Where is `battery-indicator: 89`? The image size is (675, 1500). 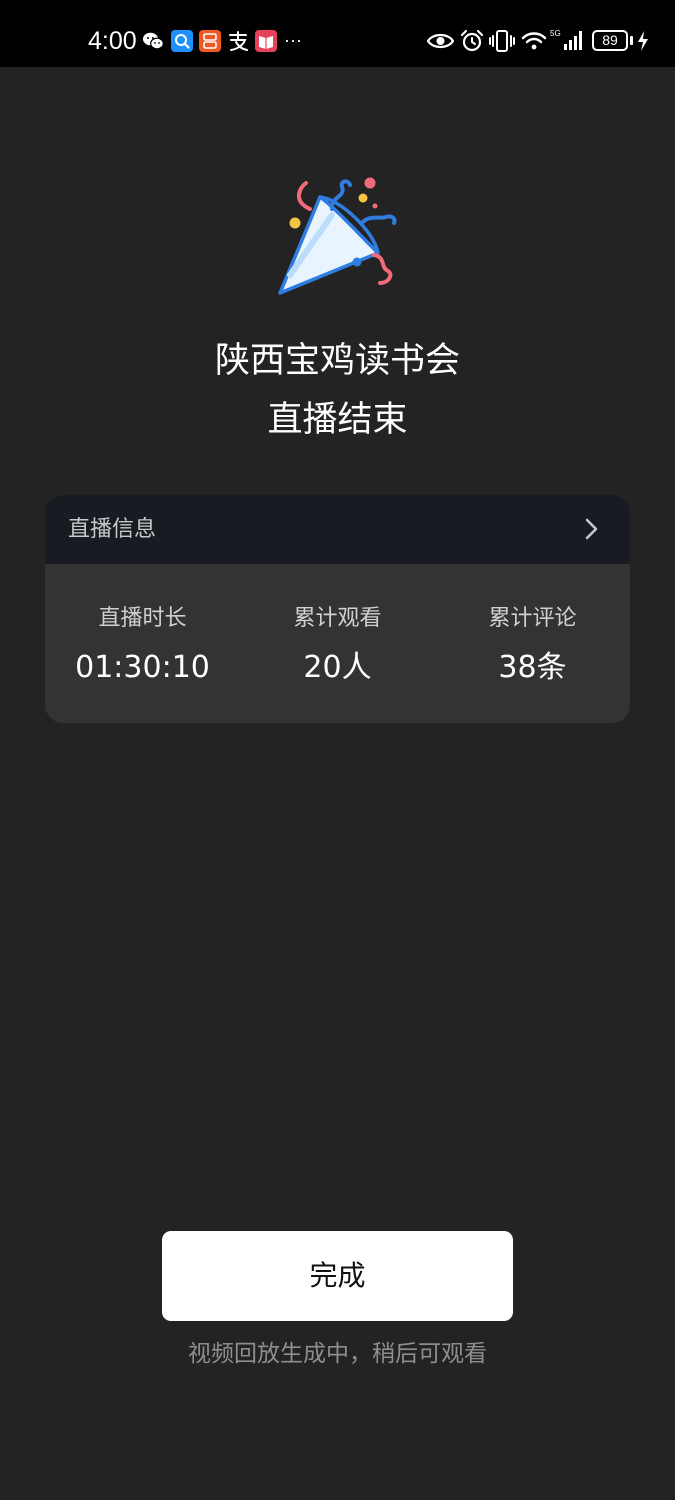 battery-indicator: 89 is located at coordinates (610, 40).